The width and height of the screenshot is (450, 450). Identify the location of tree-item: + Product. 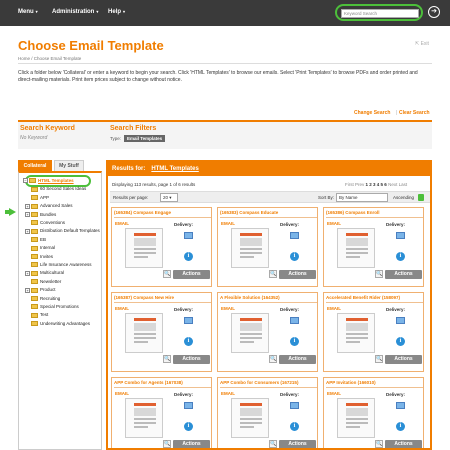
(40, 290).